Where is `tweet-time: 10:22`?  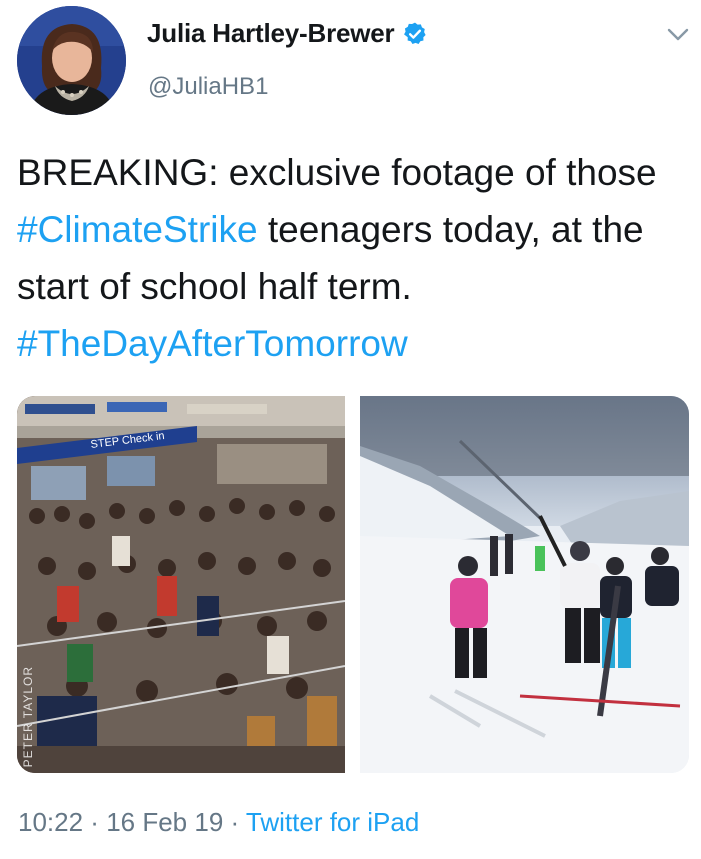 tweet-time: 10:22 is located at coordinates (50, 822).